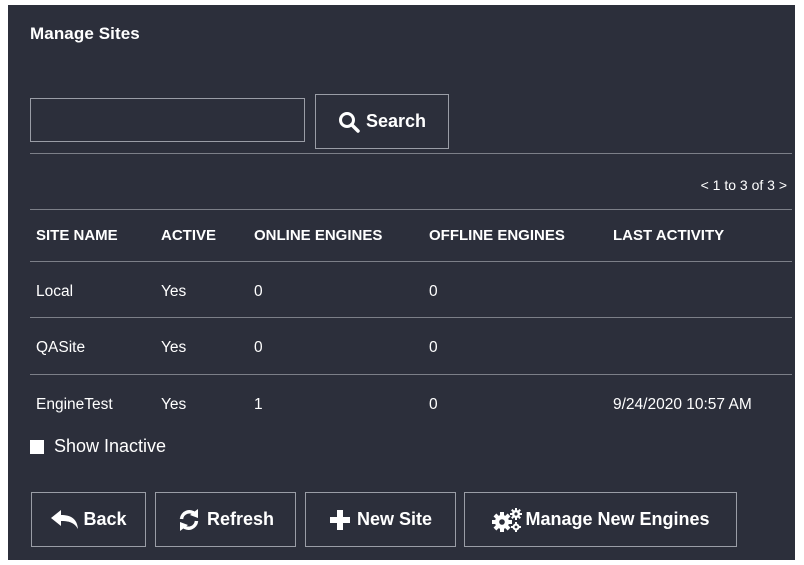  I want to click on back-button-label: Back, so click(105, 519).